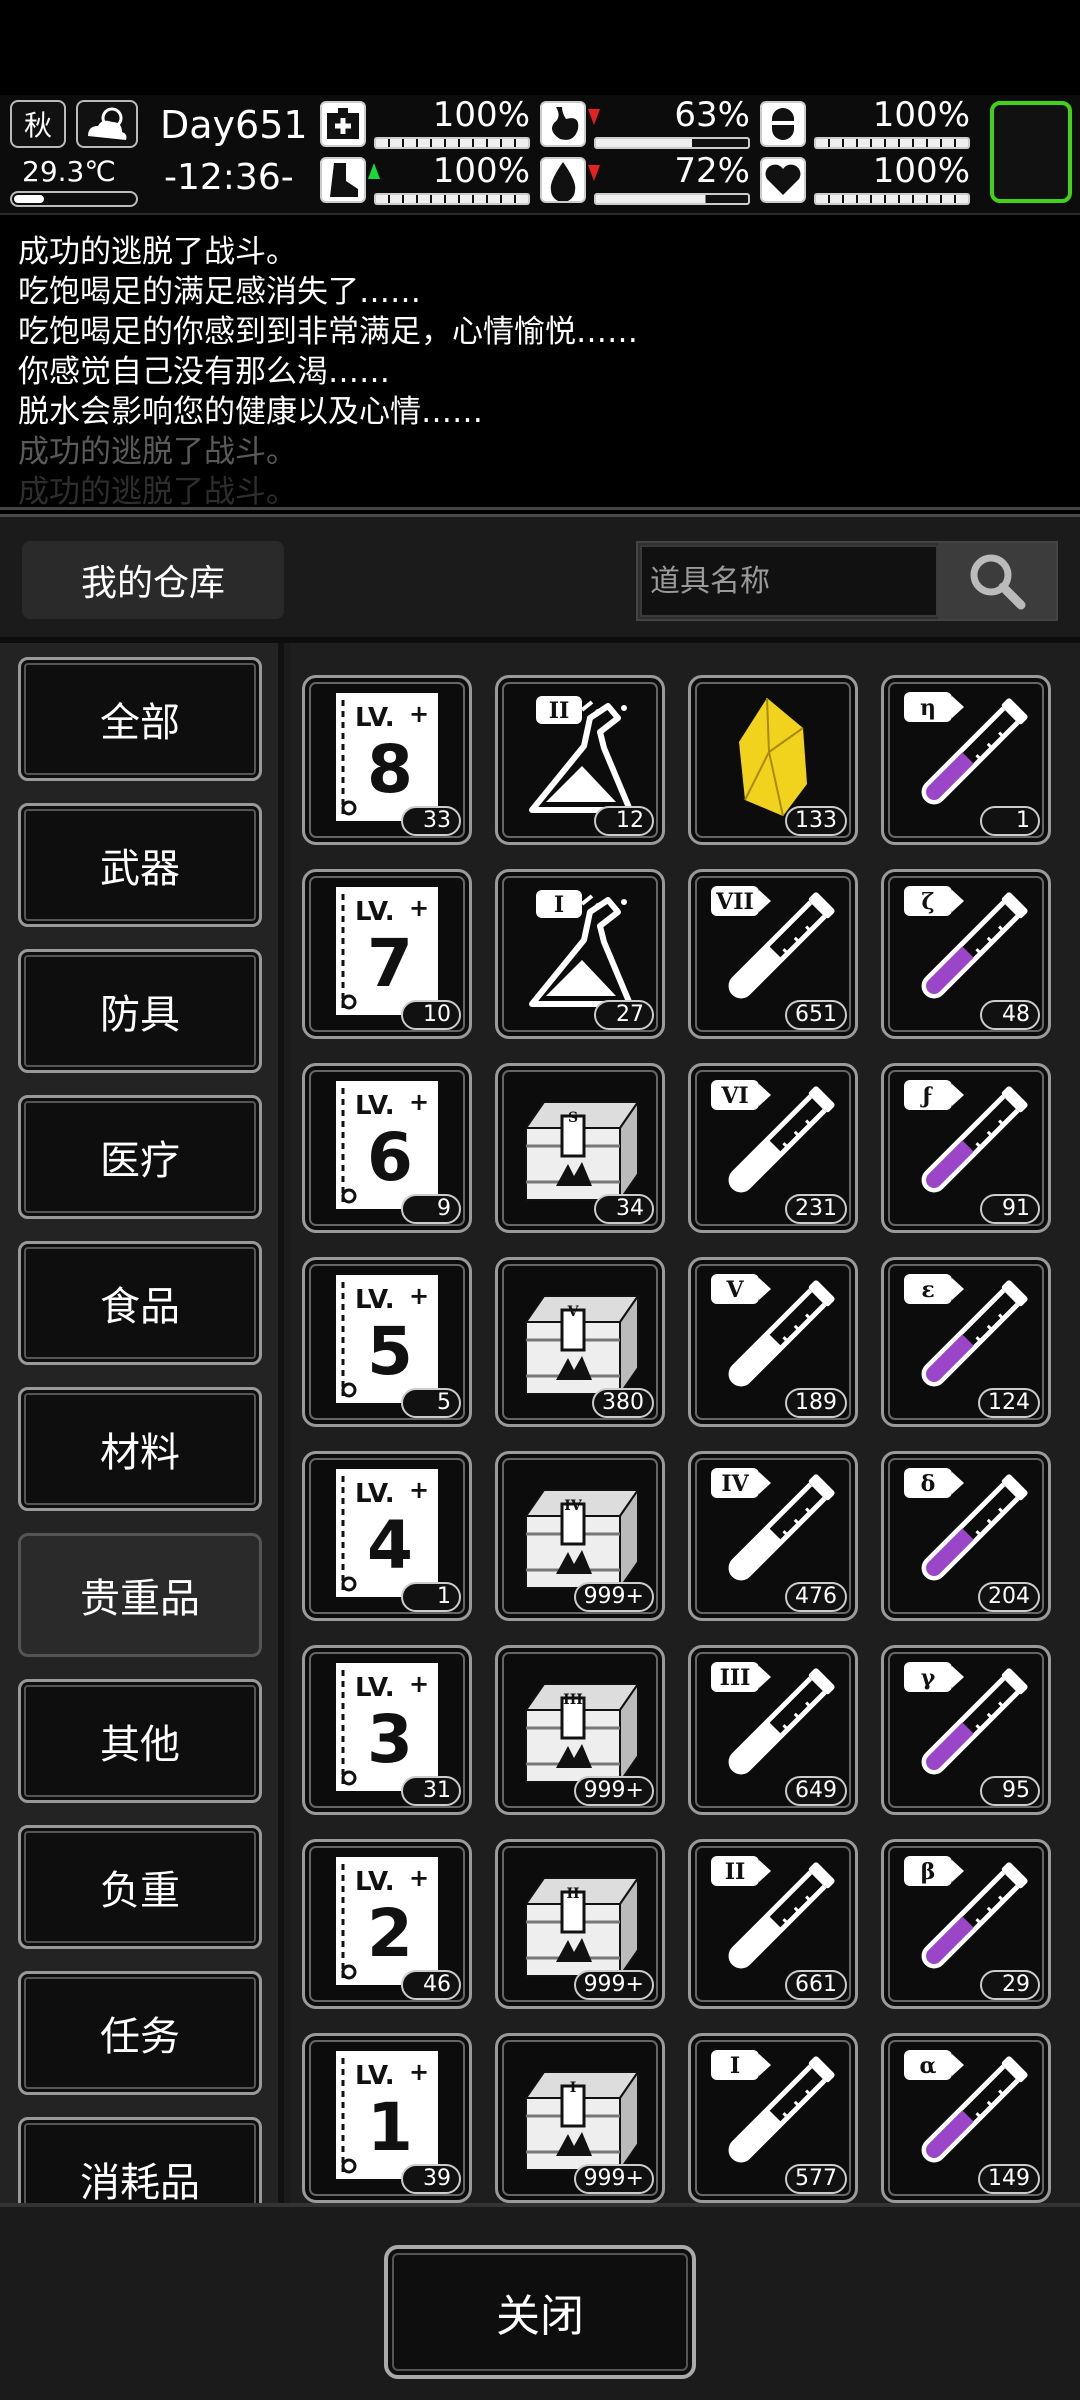  Describe the element at coordinates (927, 1290) in the screenshot. I see `svg-text: ε` at that location.